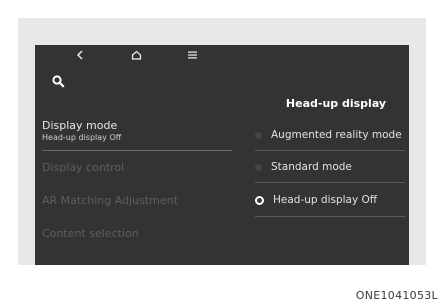  What do you see at coordinates (90, 233) in the screenshot?
I see `sidebar-item-label: Content selection` at bounding box center [90, 233].